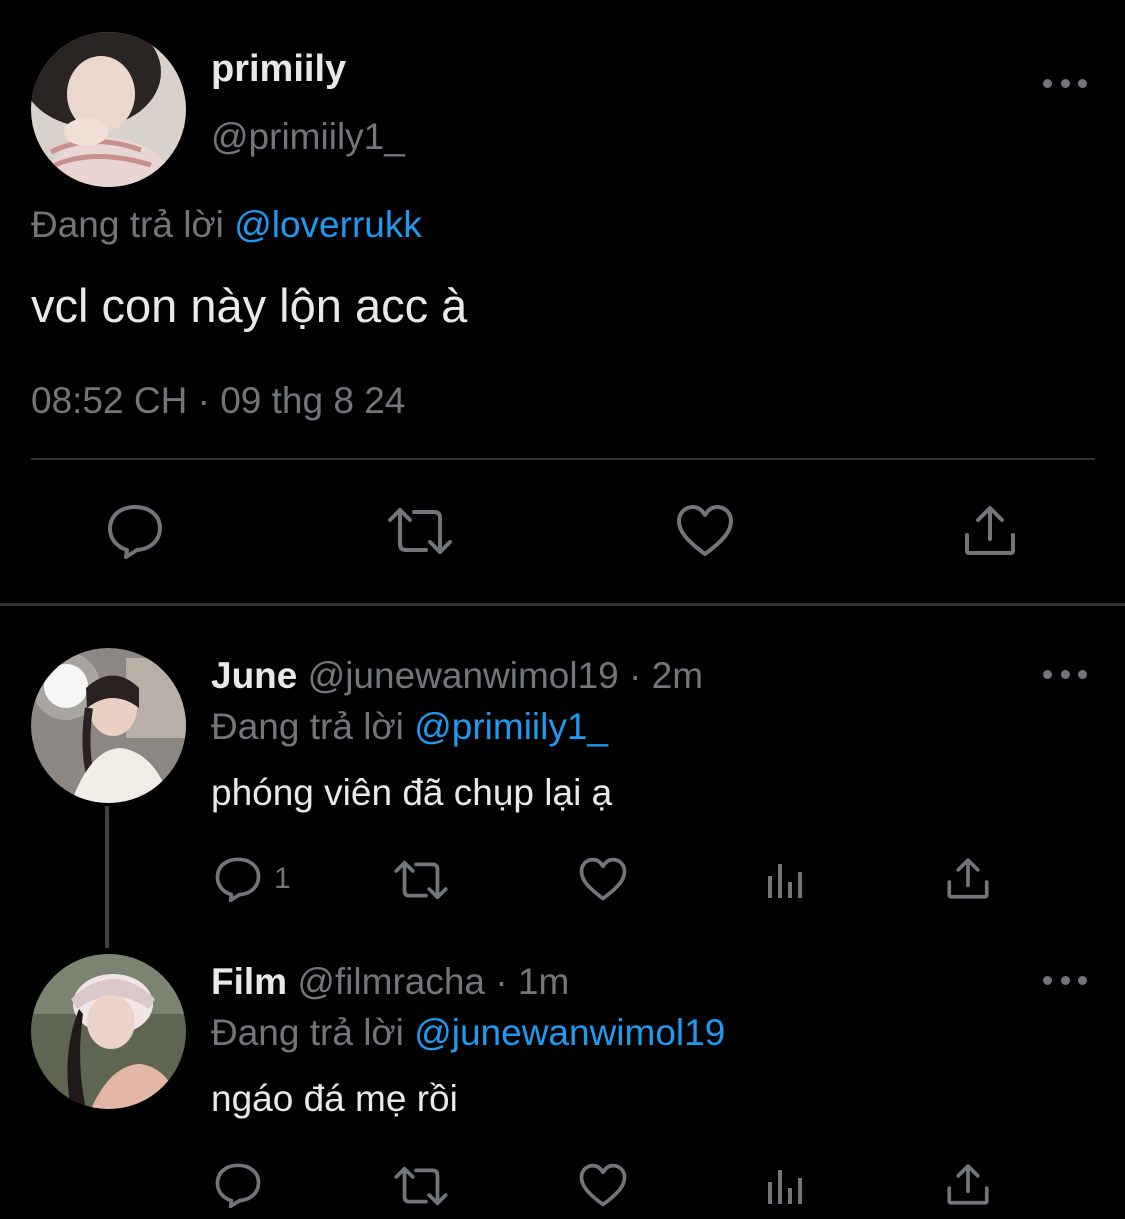 The width and height of the screenshot is (1125, 1219). Describe the element at coordinates (334, 1098) in the screenshot. I see `reply-text: ngáo đá mẹ rồi` at that location.